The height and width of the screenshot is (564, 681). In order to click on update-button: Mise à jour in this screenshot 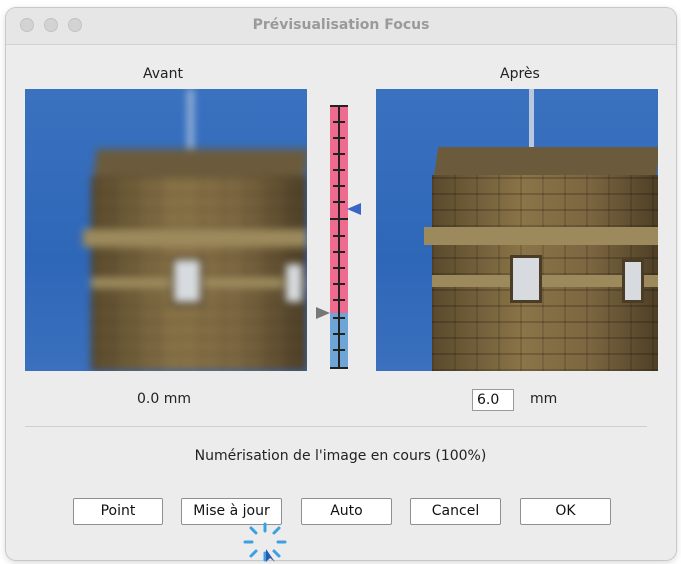, I will do `click(231, 511)`.